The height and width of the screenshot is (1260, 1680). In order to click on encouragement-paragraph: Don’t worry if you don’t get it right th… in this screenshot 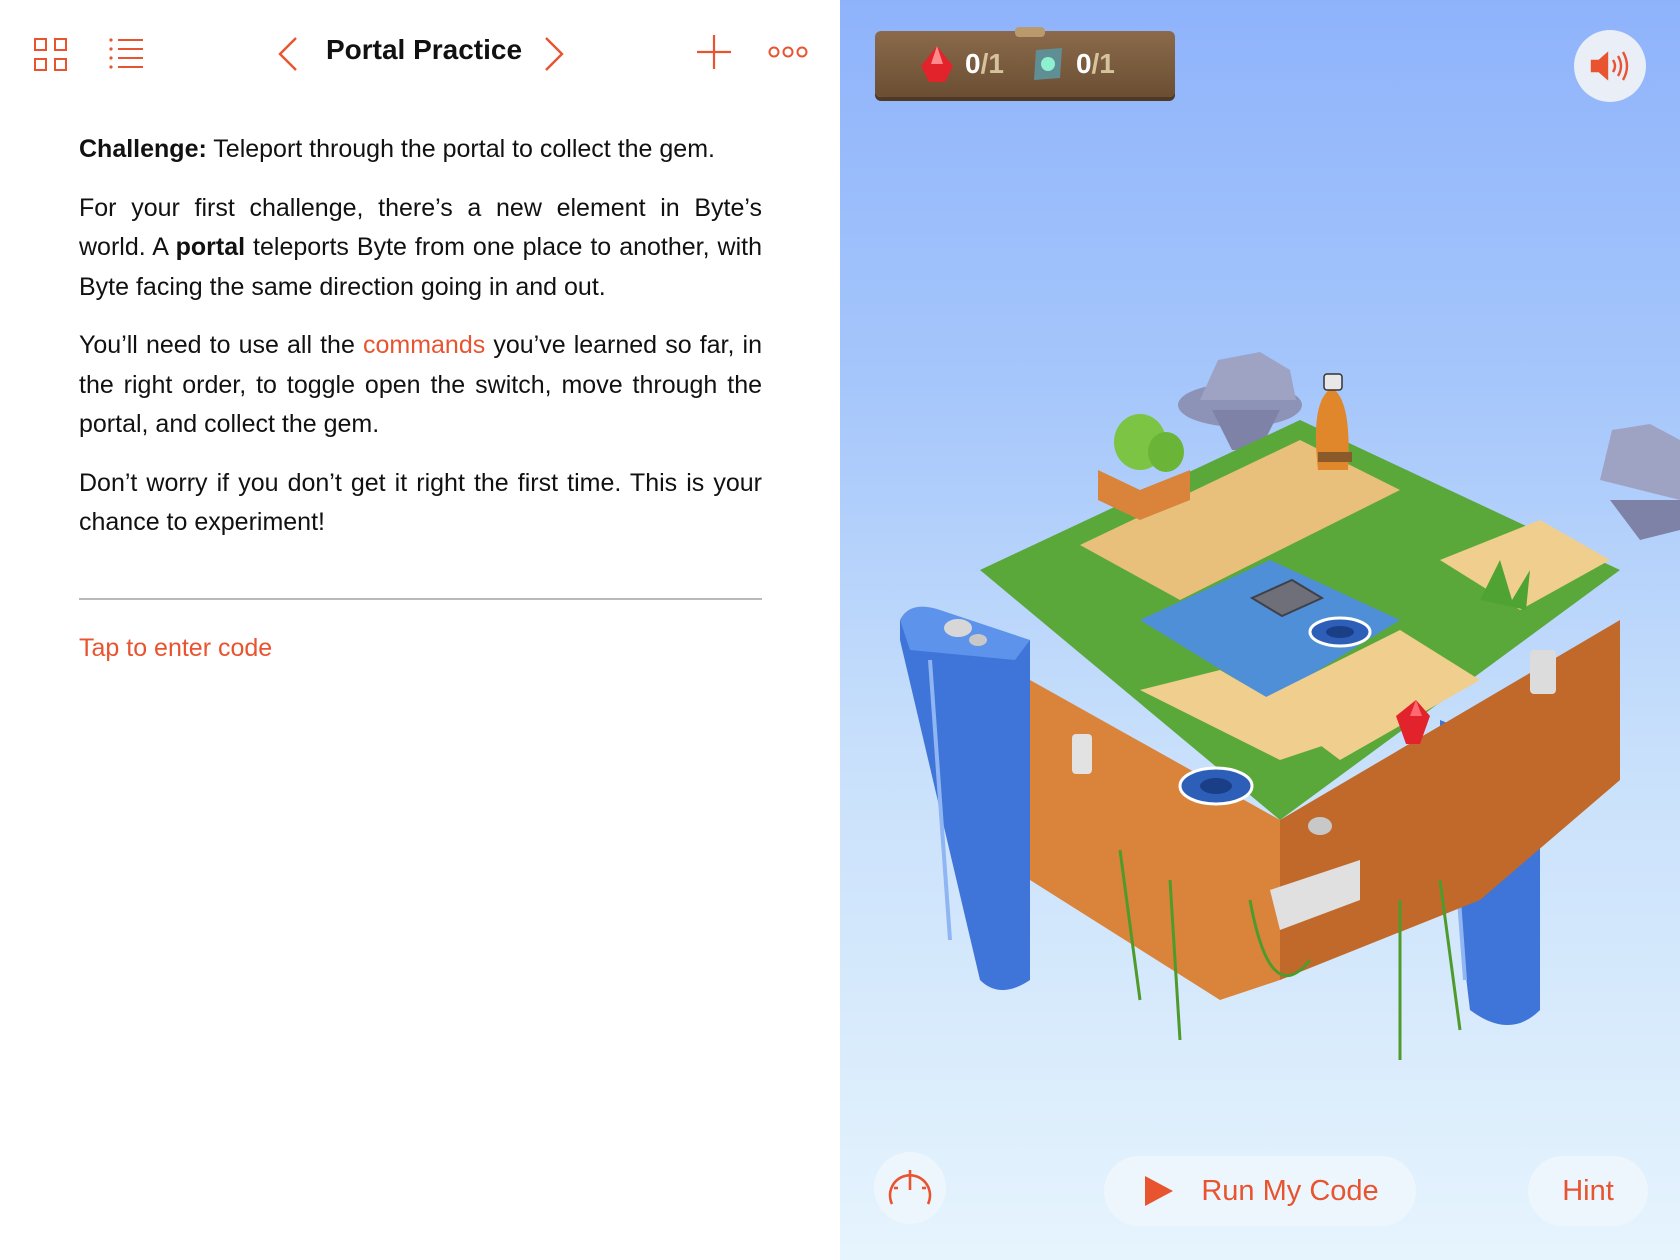, I will do `click(420, 502)`.